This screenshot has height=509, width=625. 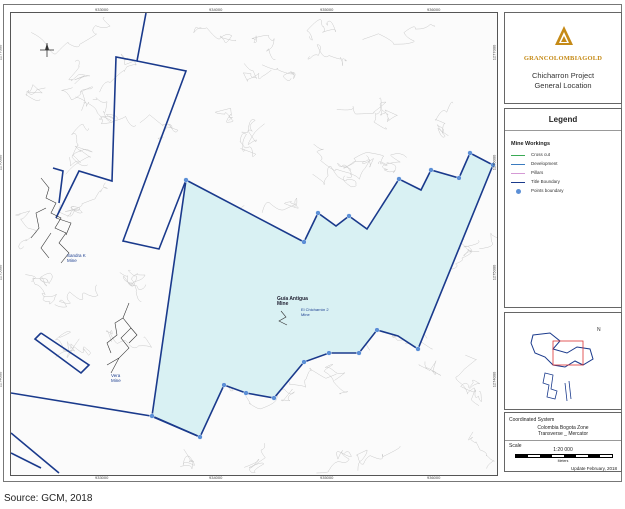 I want to click on scale-value: 1:20 000, so click(x=563, y=450).